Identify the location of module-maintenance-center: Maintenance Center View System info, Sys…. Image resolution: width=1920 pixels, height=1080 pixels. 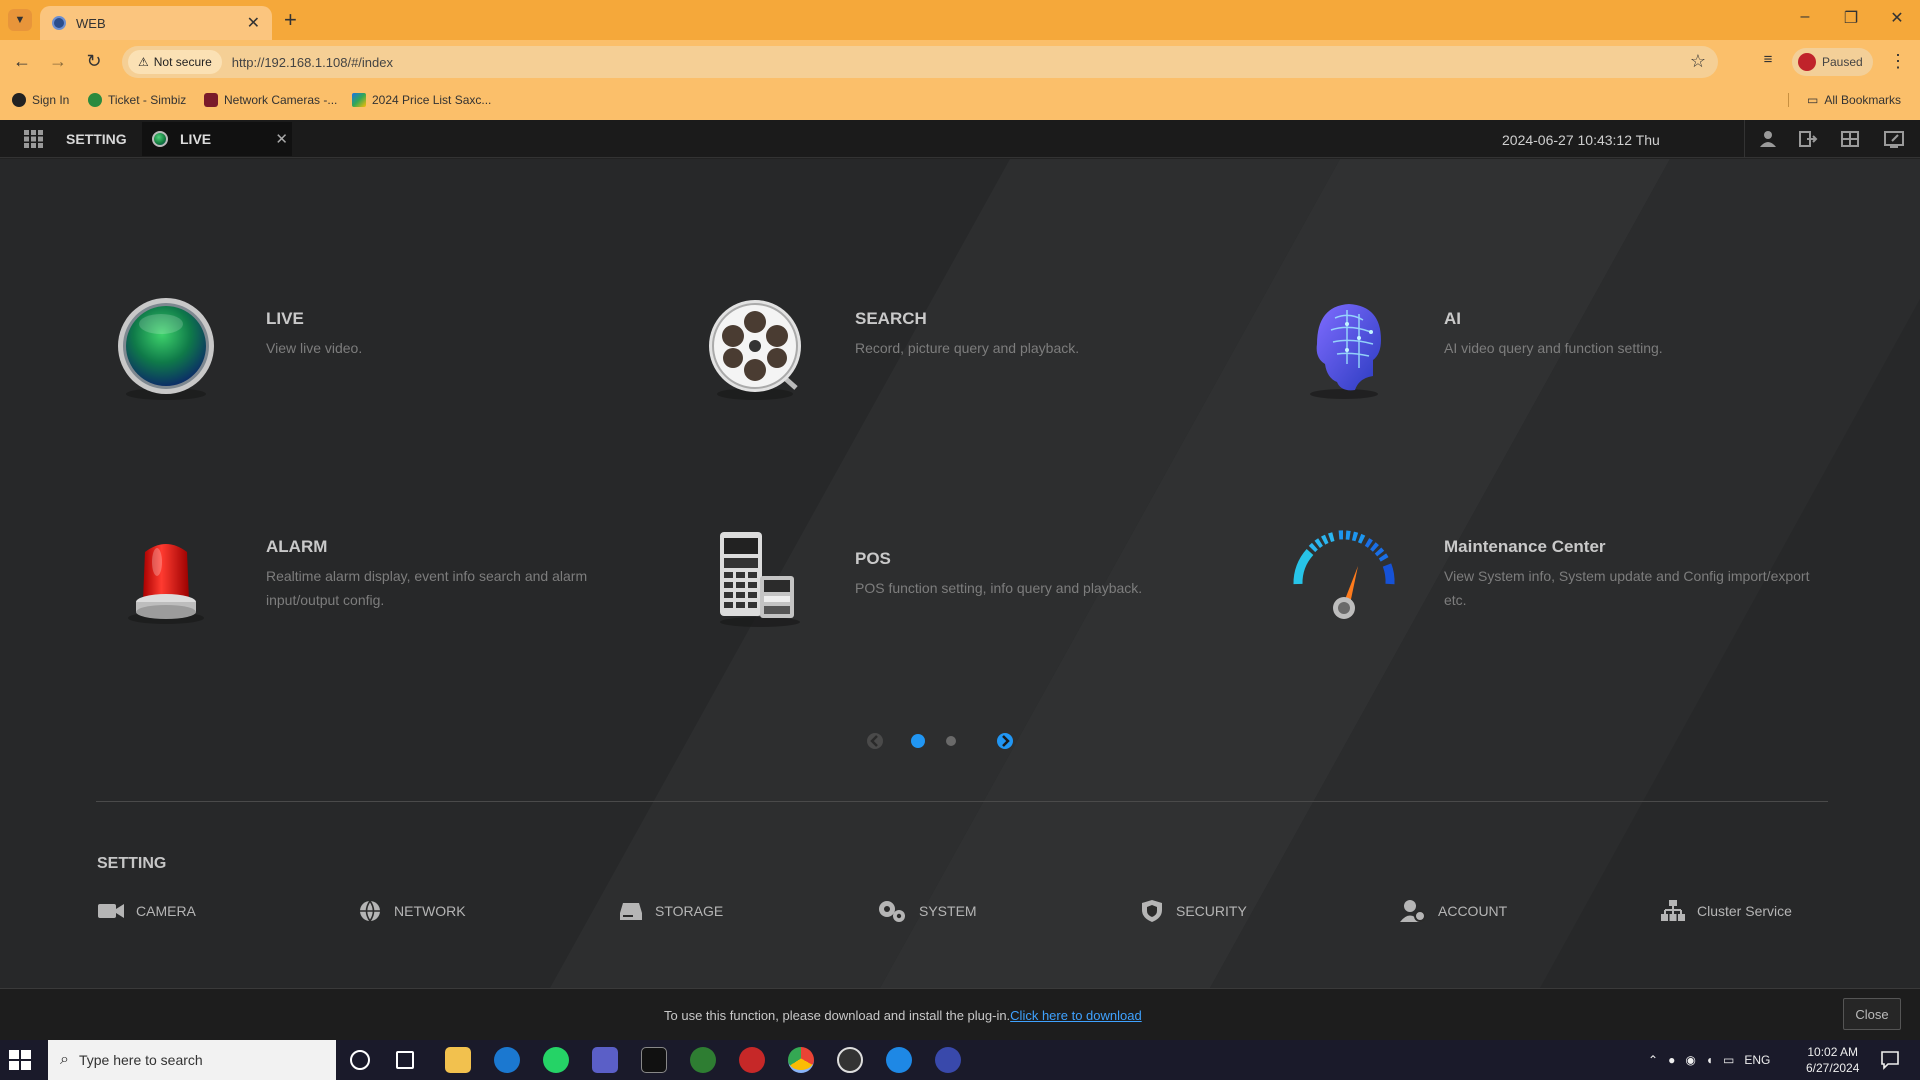
(1564, 582).